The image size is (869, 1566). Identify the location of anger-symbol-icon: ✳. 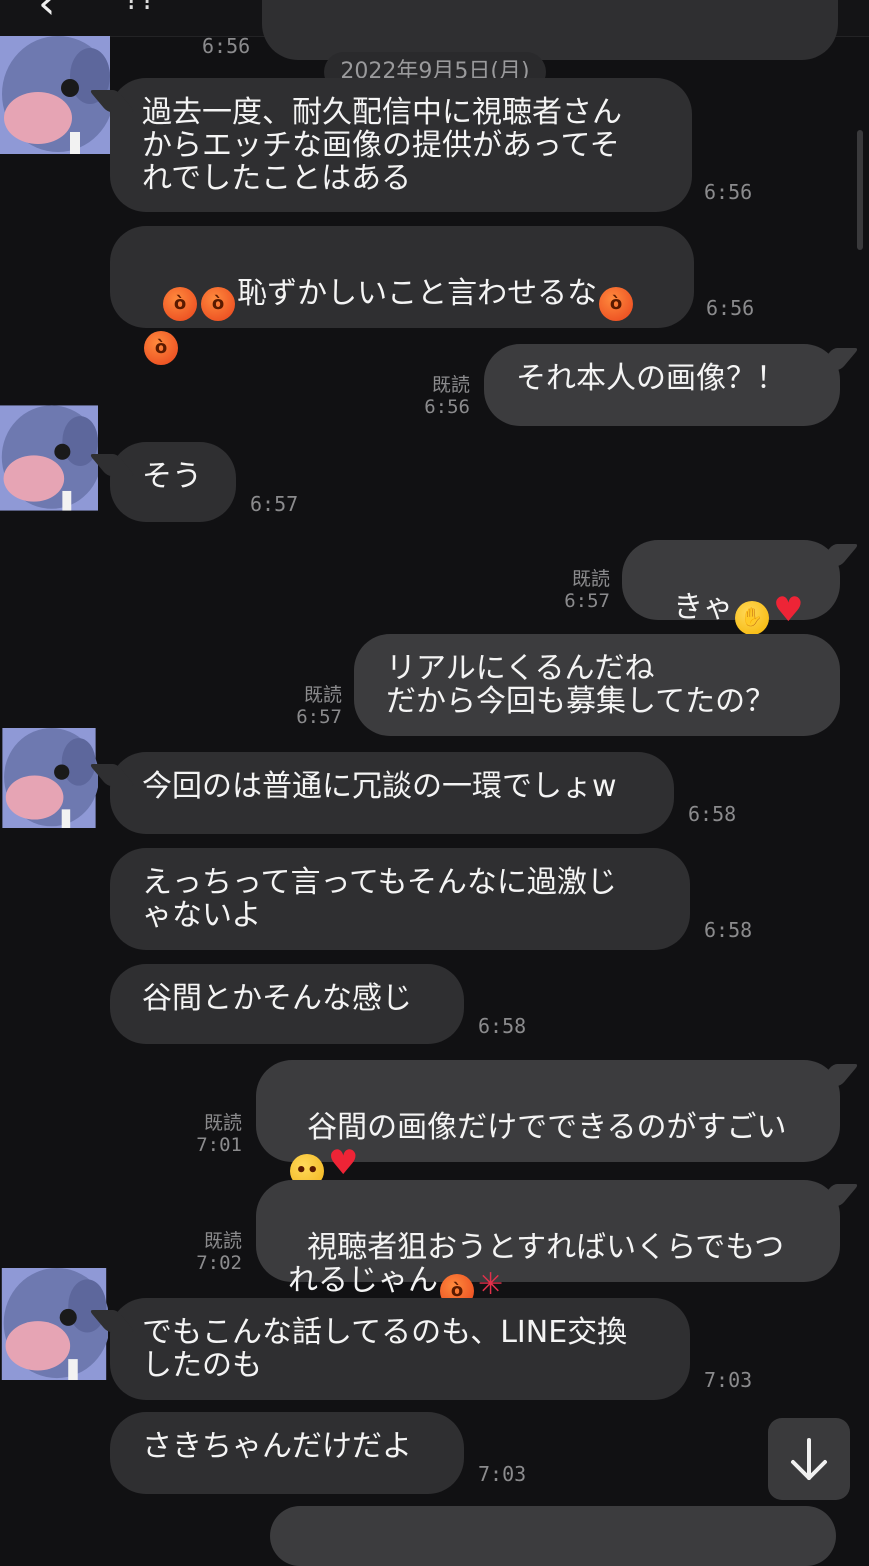
(491, 1284).